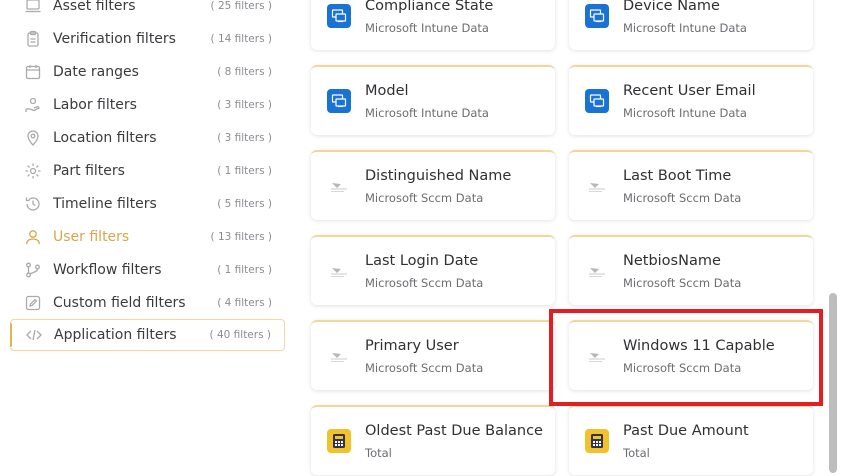 This screenshot has height=476, width=854. I want to click on sidebar-item-label: Application filters, so click(115, 335).